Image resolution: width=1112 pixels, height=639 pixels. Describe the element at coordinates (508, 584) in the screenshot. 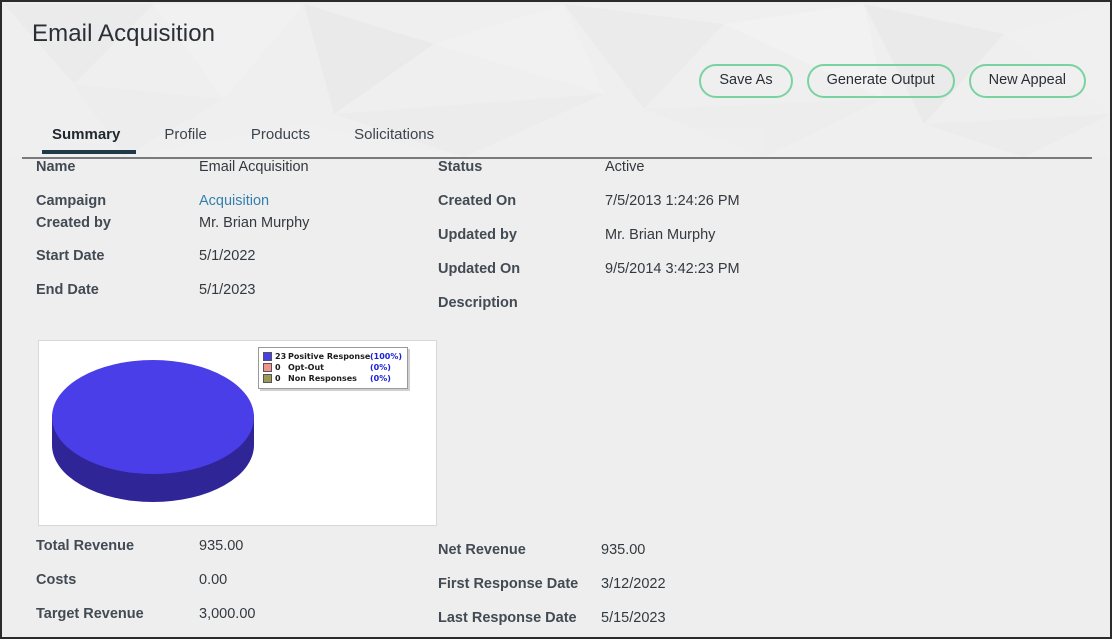

I see `field-label: First Response Date` at that location.